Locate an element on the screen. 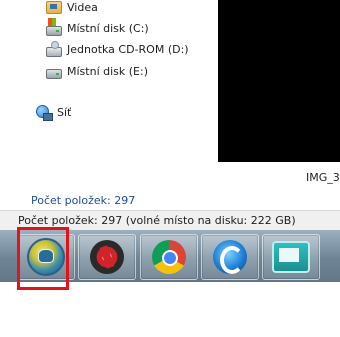  nav-item-cd-rom: Jednotka CD-ROM (D:) is located at coordinates (117, 49).